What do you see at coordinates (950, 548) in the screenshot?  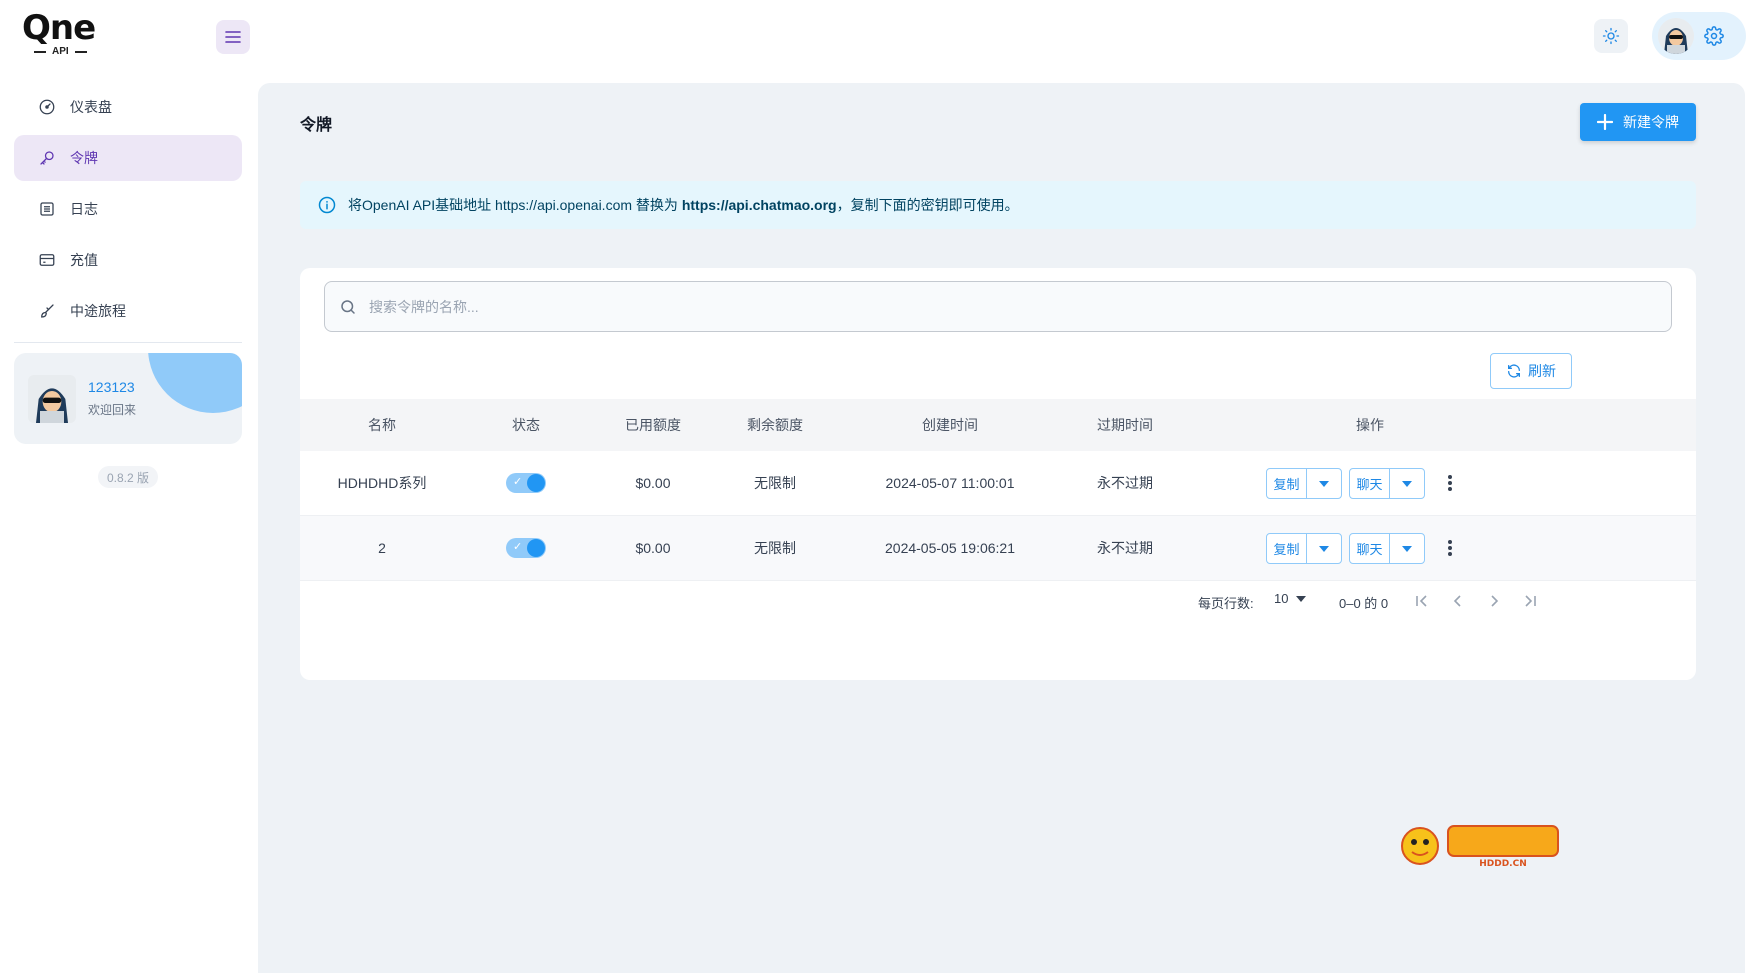 I see `created-time: 2024-05-05 19:06:21` at bounding box center [950, 548].